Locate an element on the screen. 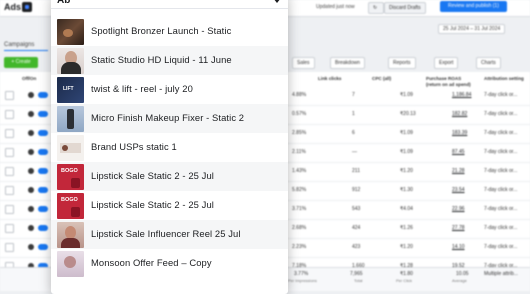  dropdown-item: Static Studio HD Liquid - 11 June is located at coordinates (169, 60).